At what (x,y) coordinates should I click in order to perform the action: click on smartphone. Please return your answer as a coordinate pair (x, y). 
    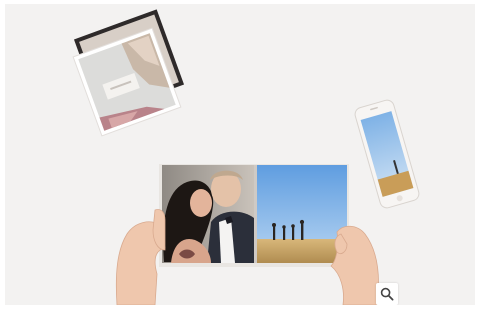
    Looking at the image, I should click on (387, 154).